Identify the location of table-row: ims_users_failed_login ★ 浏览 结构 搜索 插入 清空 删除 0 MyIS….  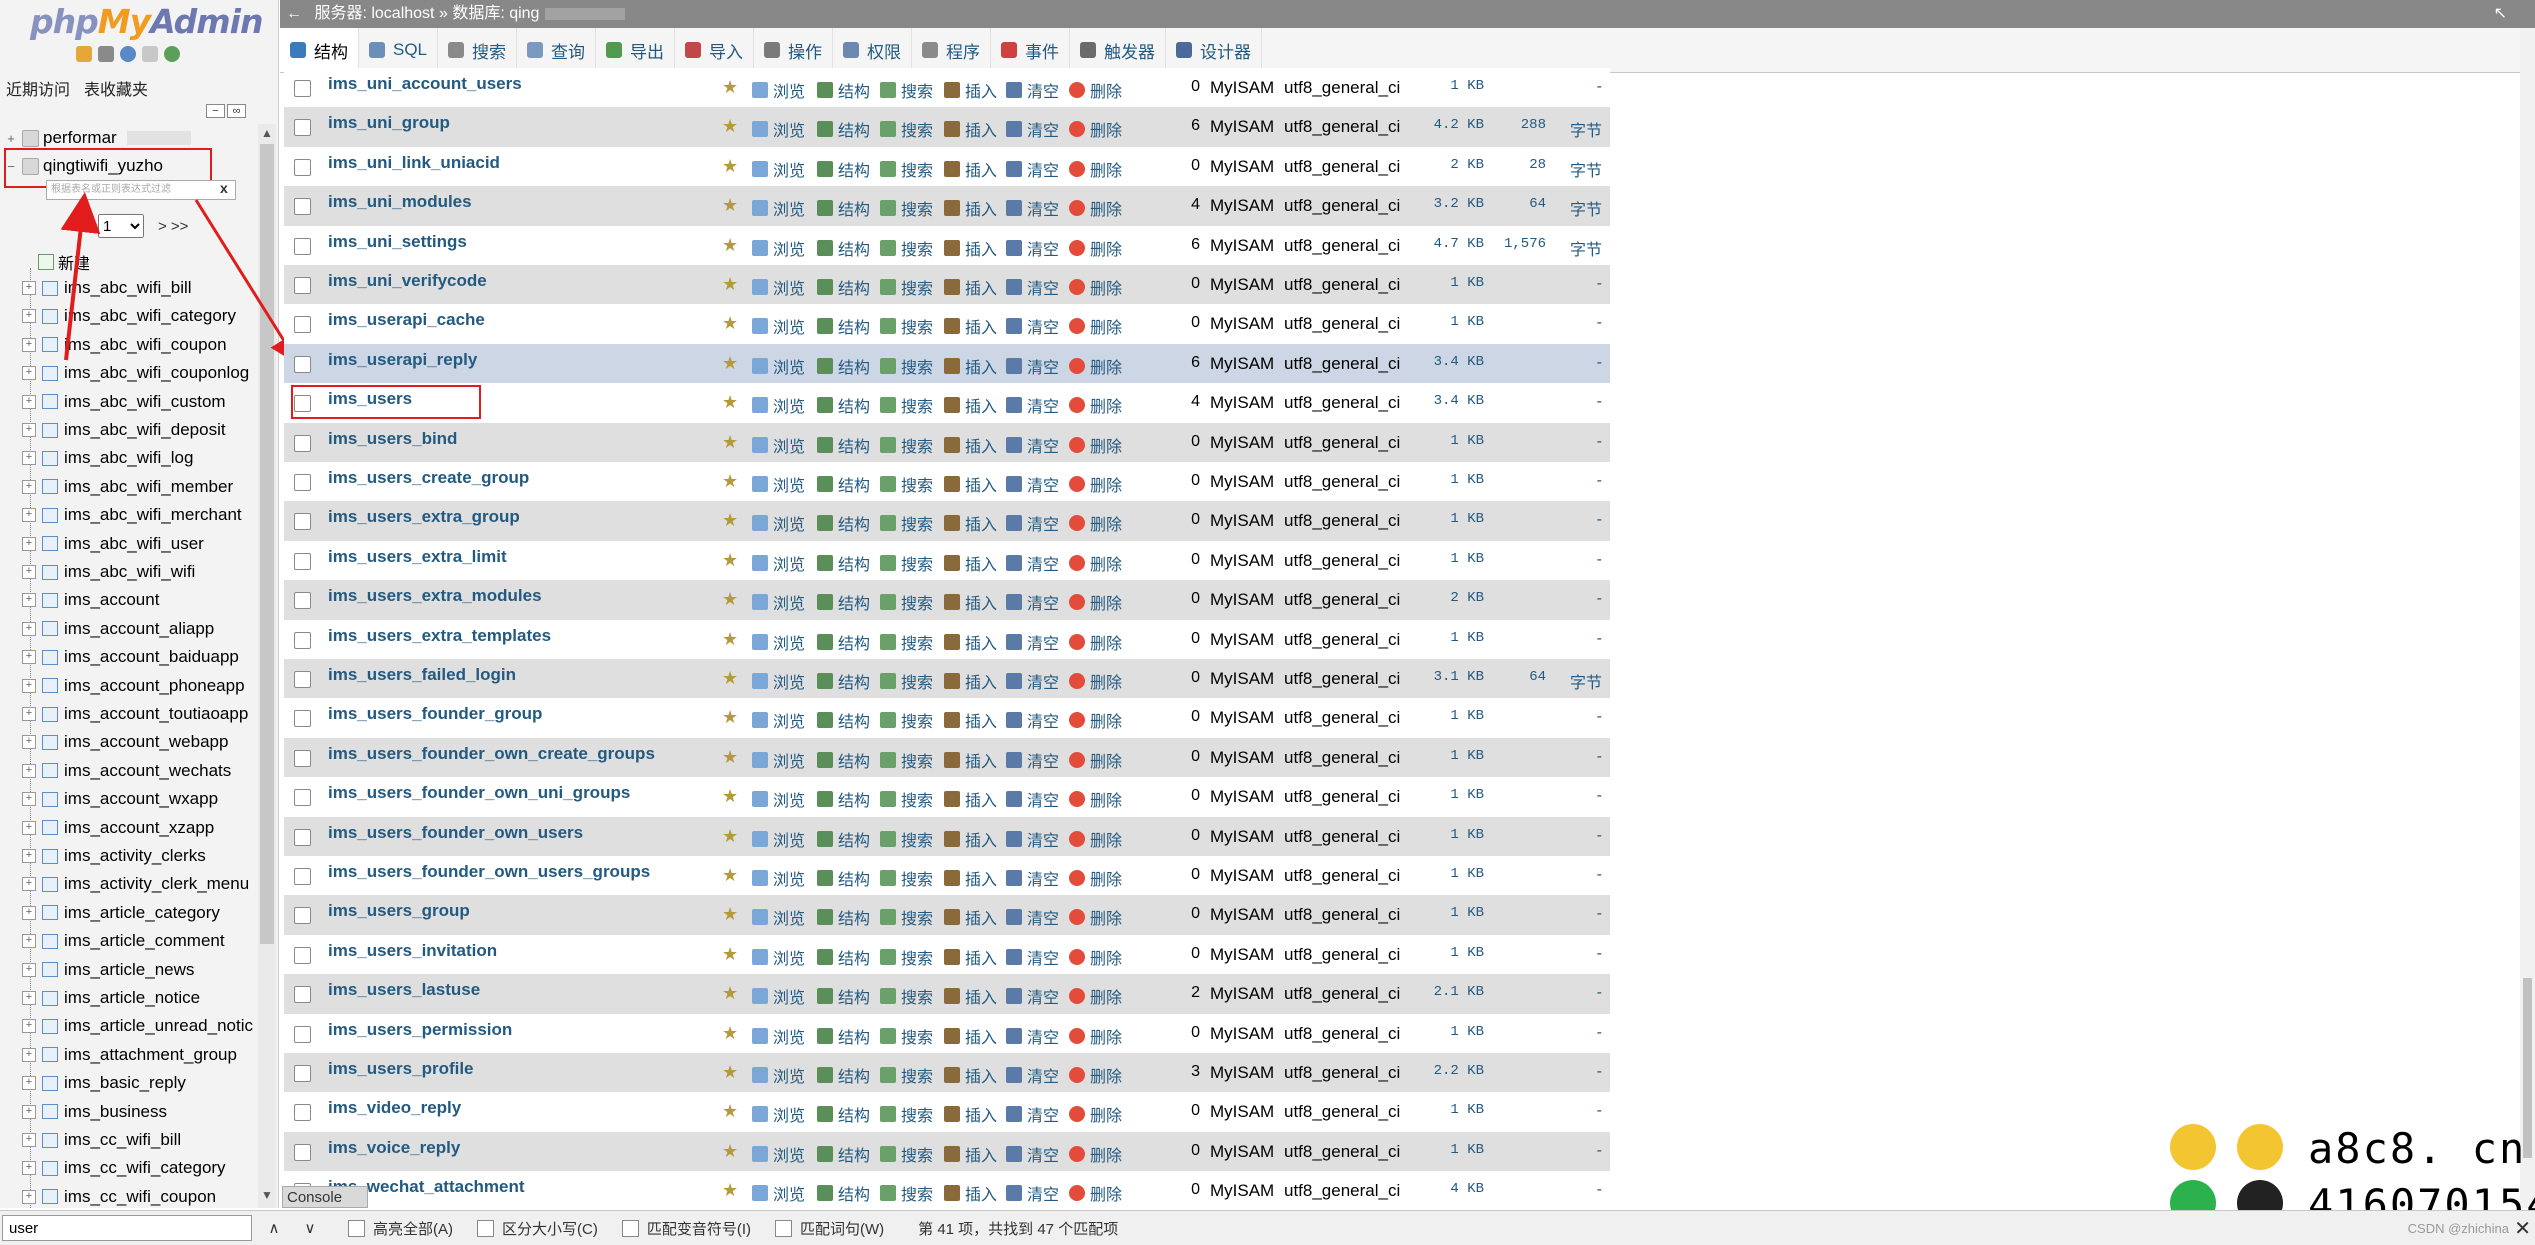
(947, 679).